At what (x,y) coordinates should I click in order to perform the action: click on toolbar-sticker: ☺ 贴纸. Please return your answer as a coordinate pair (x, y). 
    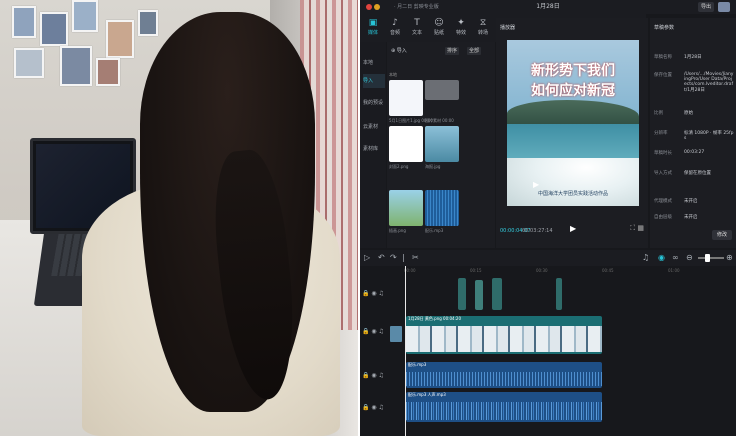
    Looking at the image, I should click on (439, 28).